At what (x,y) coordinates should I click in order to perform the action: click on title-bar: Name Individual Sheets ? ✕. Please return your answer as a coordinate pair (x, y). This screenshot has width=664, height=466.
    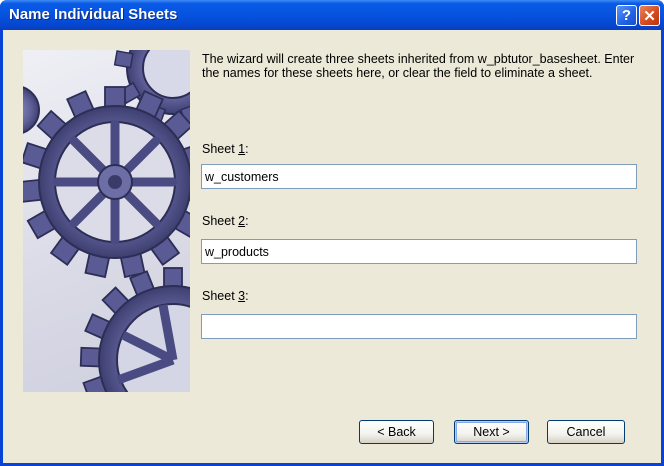
    Looking at the image, I should click on (332, 15).